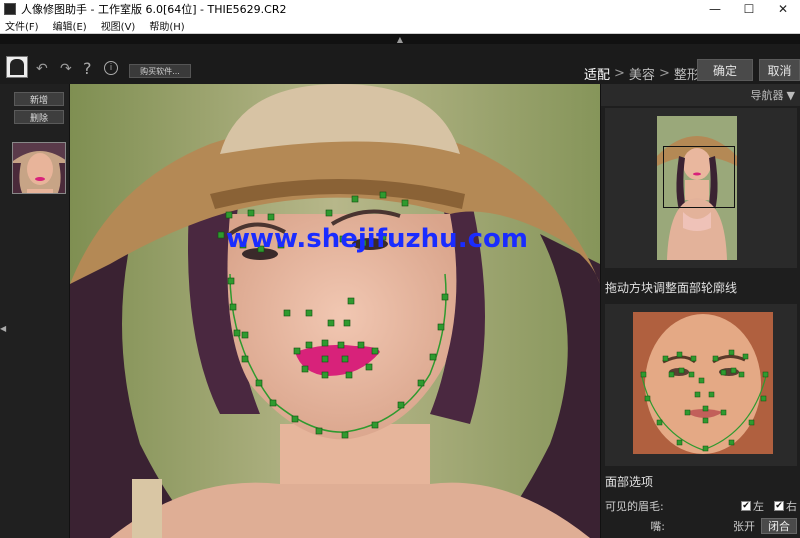 This screenshot has width=800, height=538. I want to click on step-reshape: 整形, so click(687, 73).